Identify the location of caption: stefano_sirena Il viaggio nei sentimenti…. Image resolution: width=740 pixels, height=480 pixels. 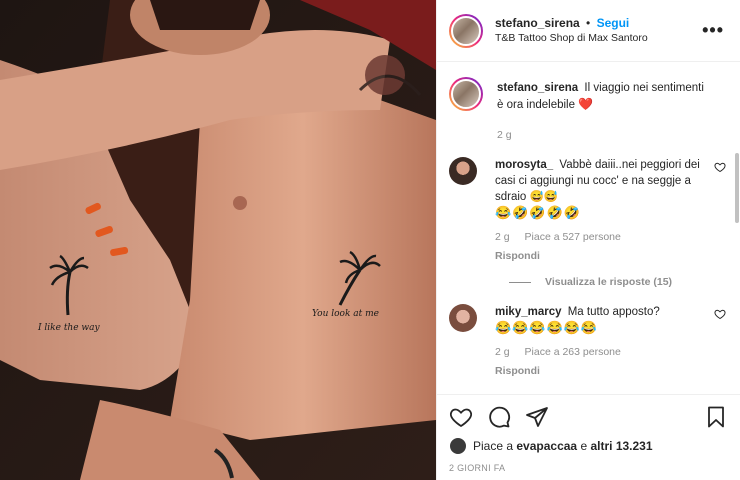
(588, 110).